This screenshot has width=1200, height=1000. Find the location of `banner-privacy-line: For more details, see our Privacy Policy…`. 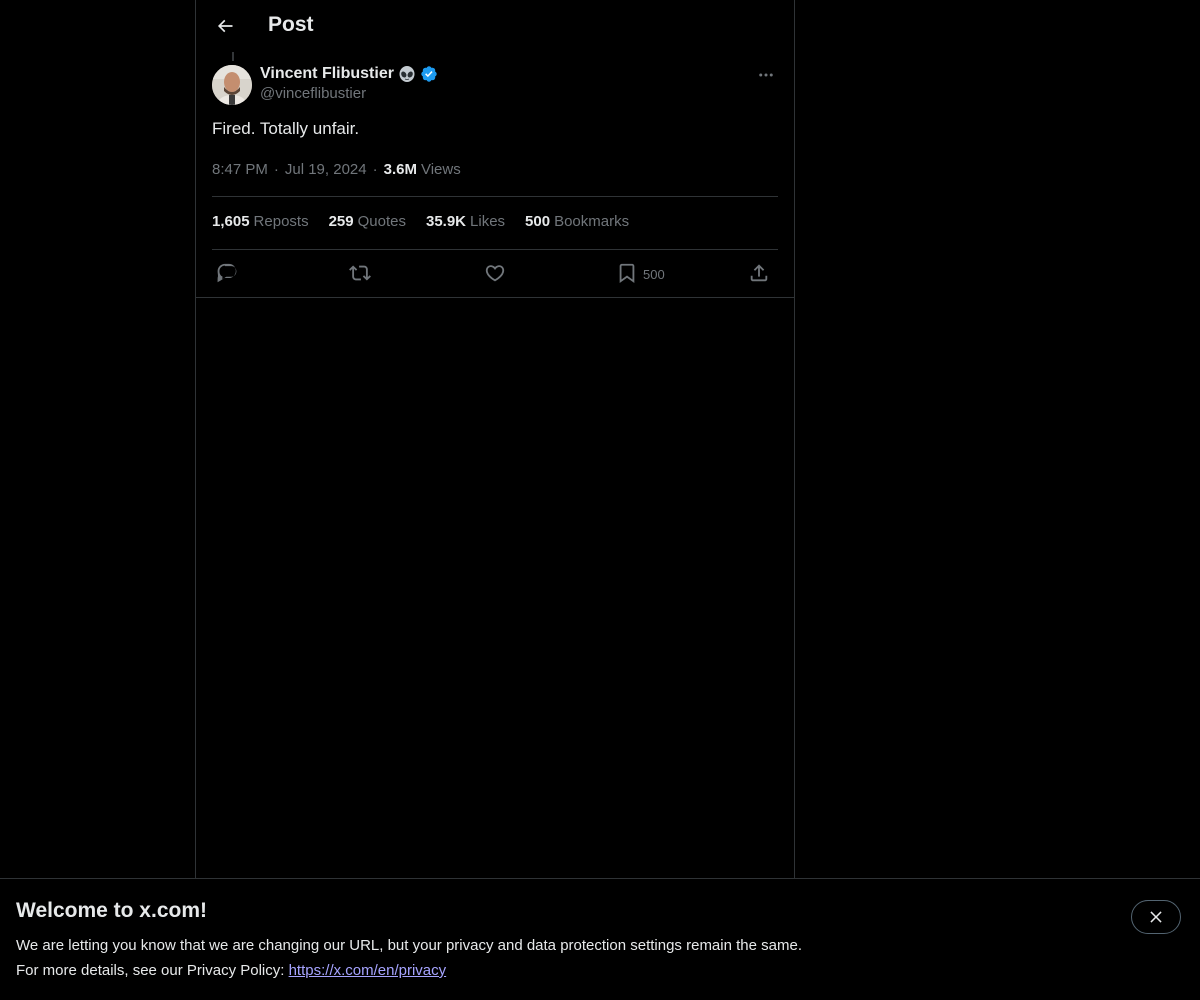

banner-privacy-line: For more details, see our Privacy Policy… is located at coordinates (231, 970).